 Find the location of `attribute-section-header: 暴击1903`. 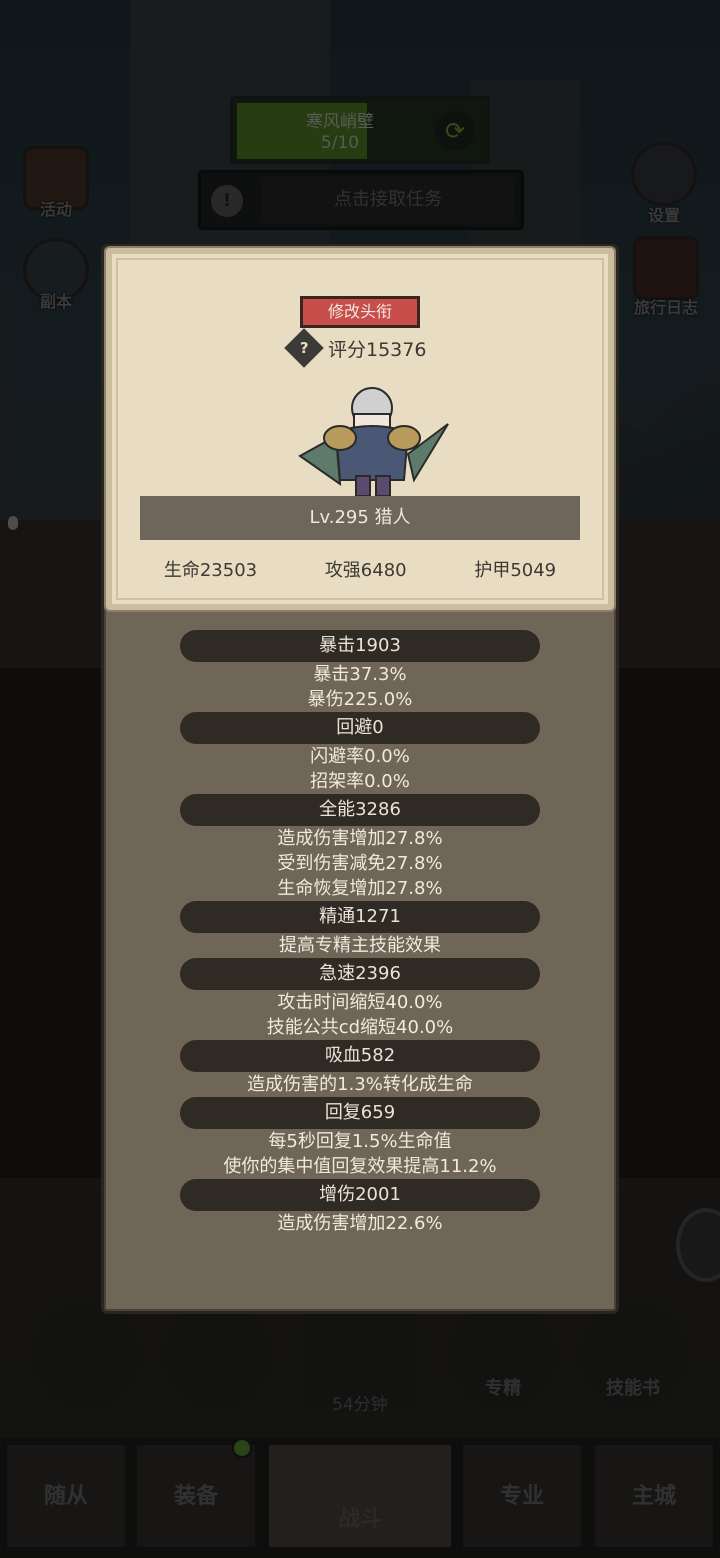

attribute-section-header: 暴击1903 is located at coordinates (360, 646).